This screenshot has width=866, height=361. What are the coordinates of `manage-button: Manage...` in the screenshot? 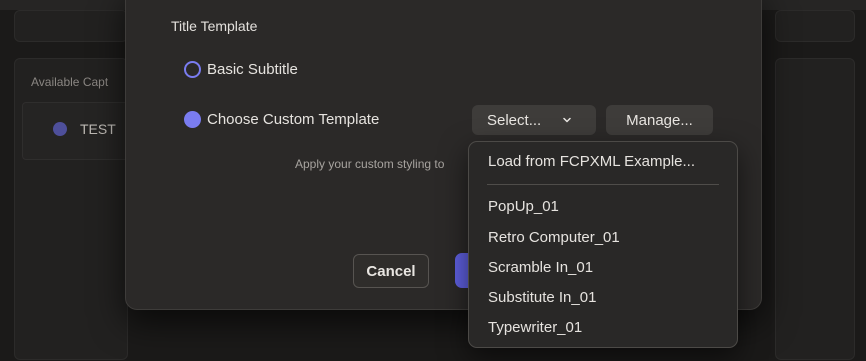 It's located at (659, 120).